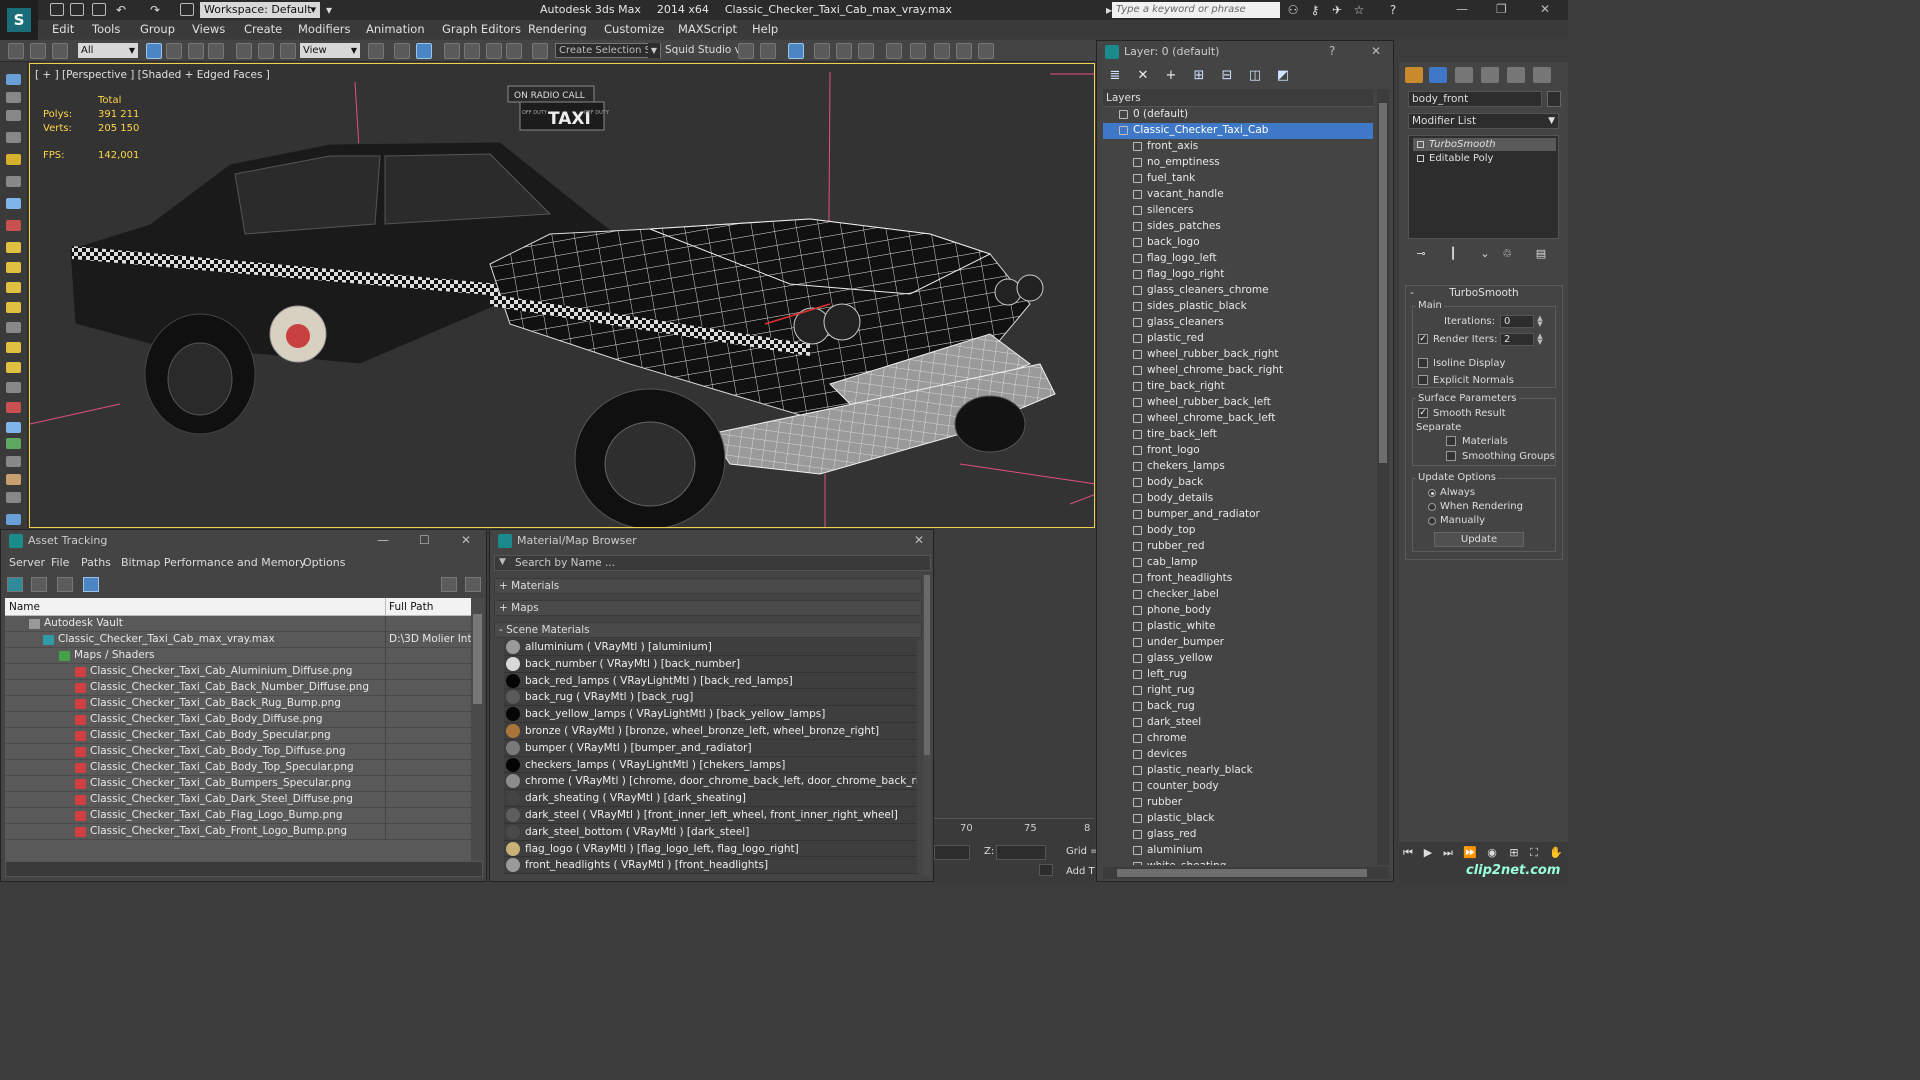  What do you see at coordinates (918, 51) in the screenshot?
I see `material-editor-icon` at bounding box center [918, 51].